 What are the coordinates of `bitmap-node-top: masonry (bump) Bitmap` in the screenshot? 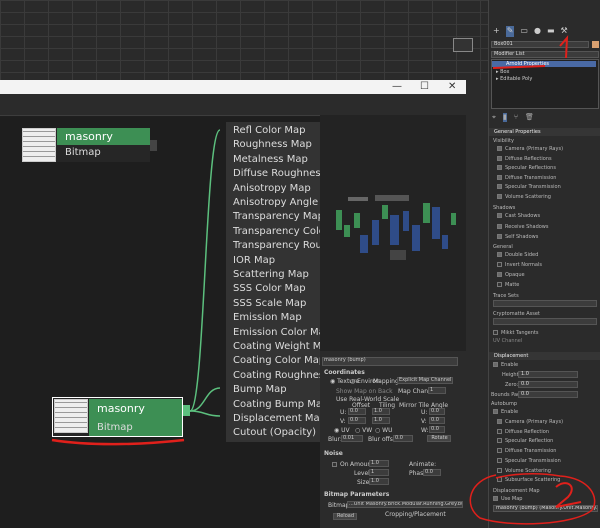 It's located at (86, 145).